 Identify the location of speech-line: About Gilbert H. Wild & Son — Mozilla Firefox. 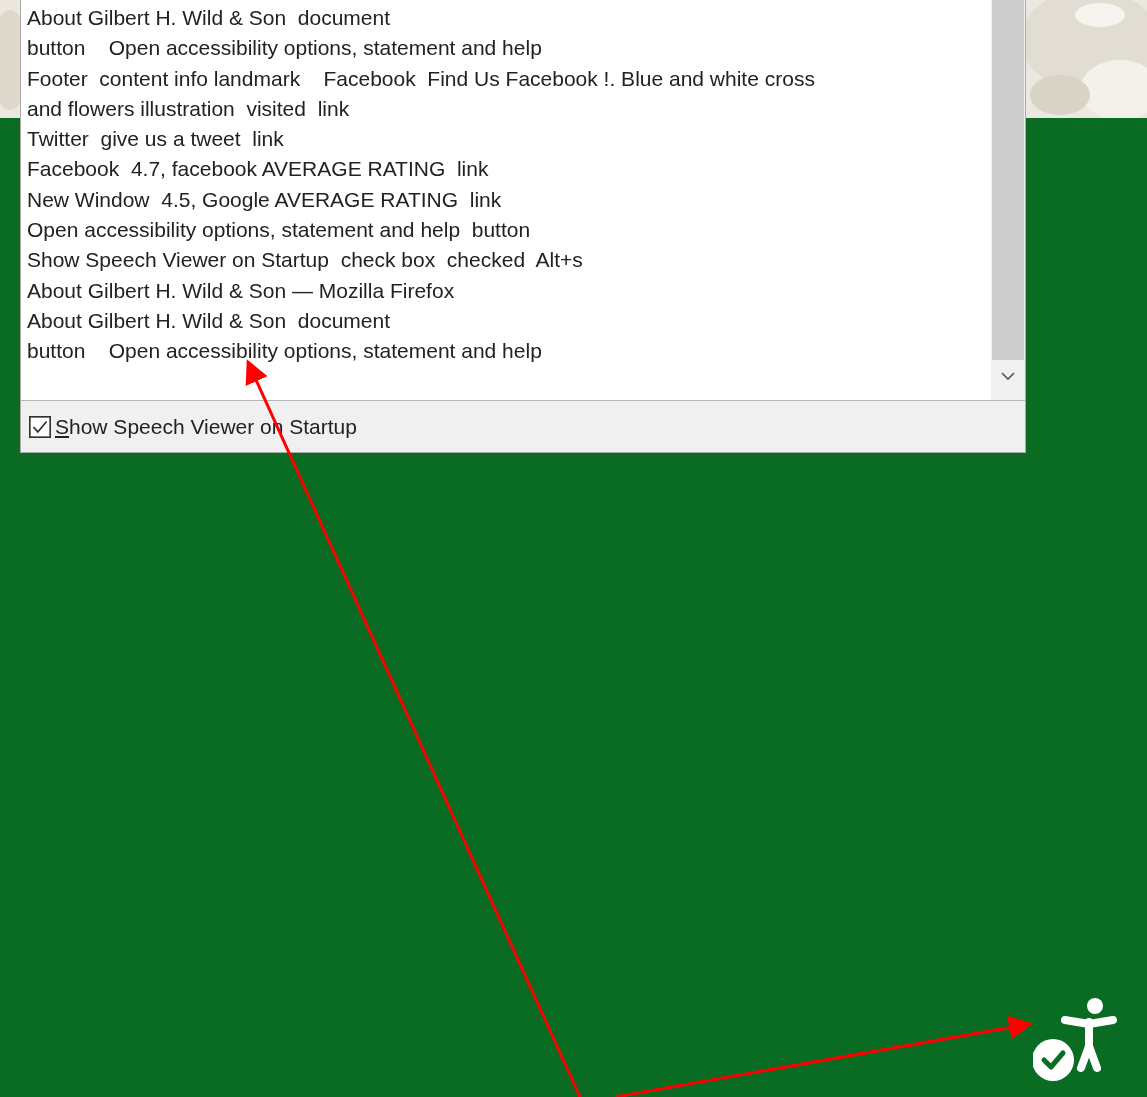
(241, 290).